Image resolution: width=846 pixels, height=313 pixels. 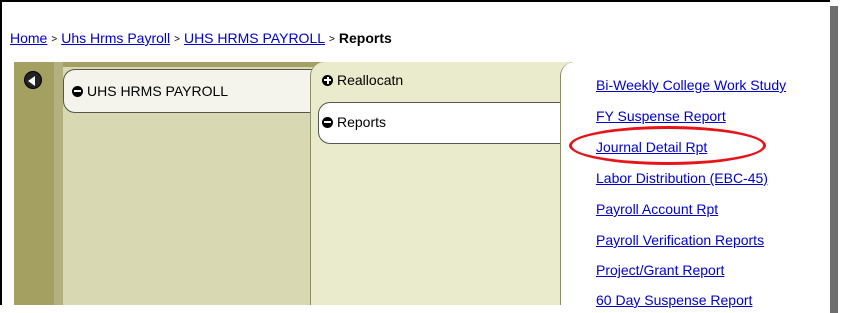 I want to click on collapse-left-icon, so click(x=33, y=80).